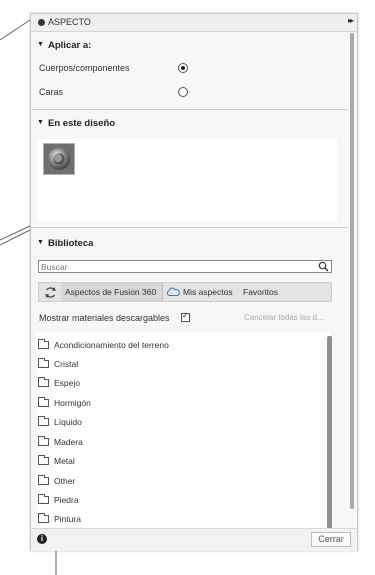  What do you see at coordinates (177, 404) in the screenshot?
I see `folder-item: Hormigón` at bounding box center [177, 404].